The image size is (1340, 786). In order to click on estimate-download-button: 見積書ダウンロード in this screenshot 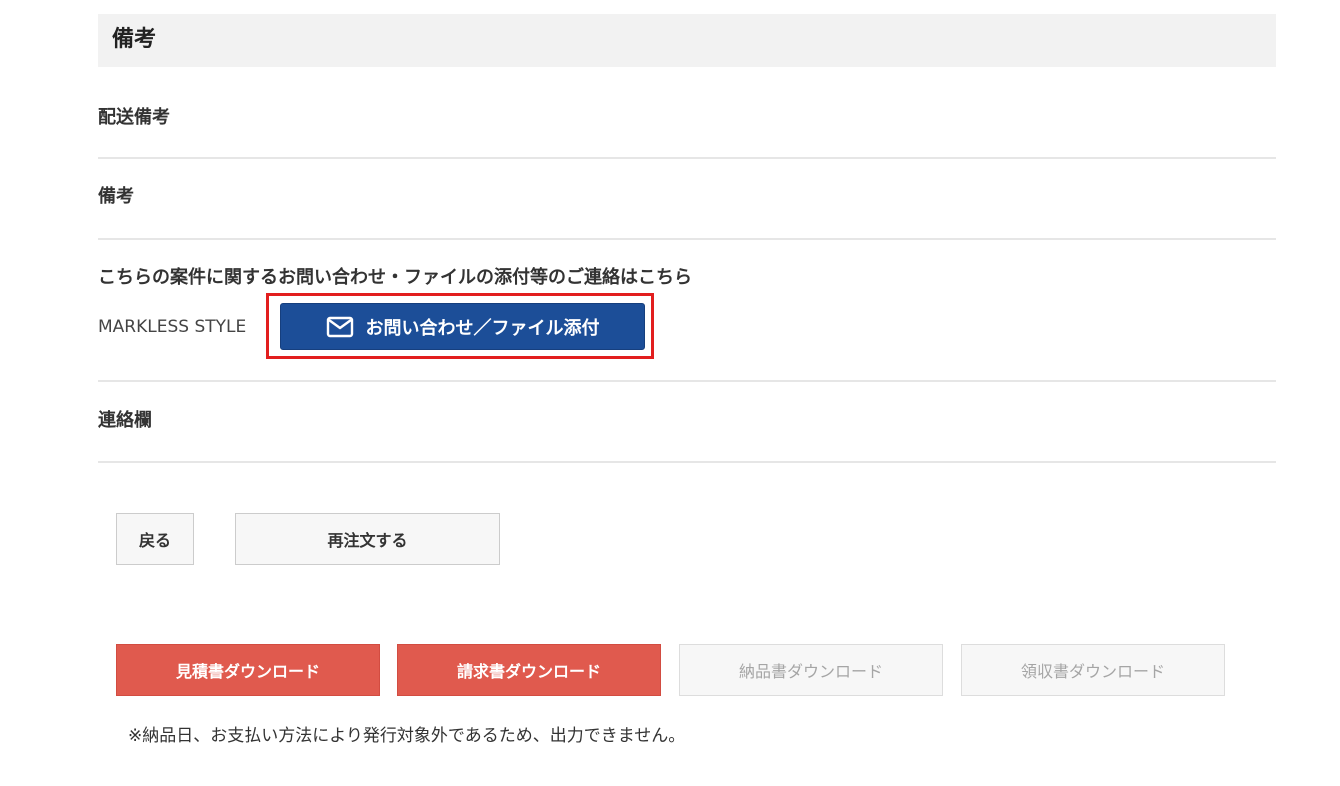, I will do `click(248, 670)`.